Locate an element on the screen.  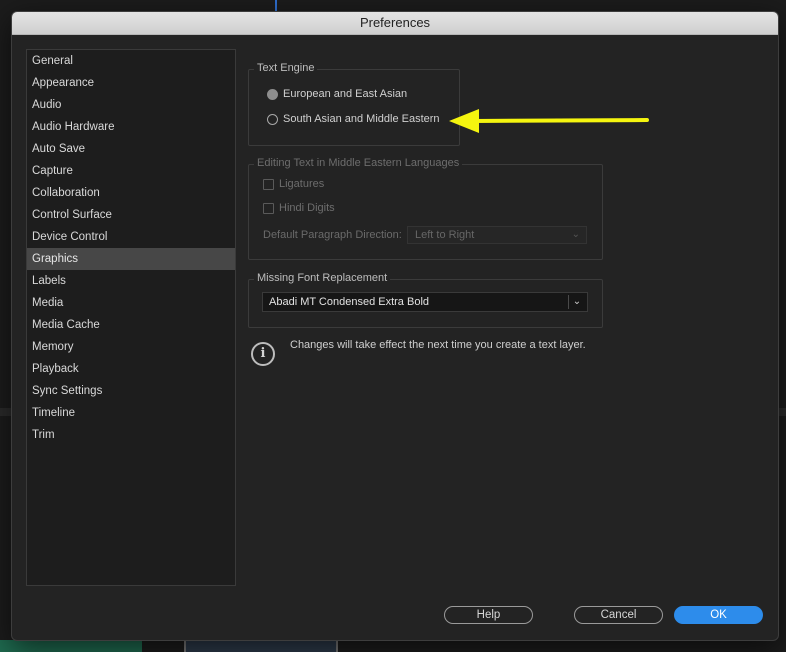
sidebar-item-control-surface: Control Surface is located at coordinates (131, 215).